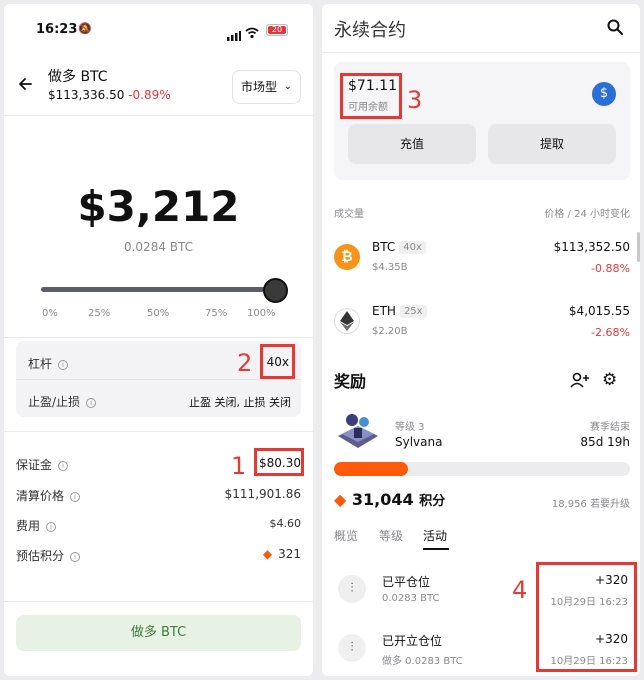 This screenshot has height=680, width=644. I want to click on silent-icon: 🔕, so click(85, 28).